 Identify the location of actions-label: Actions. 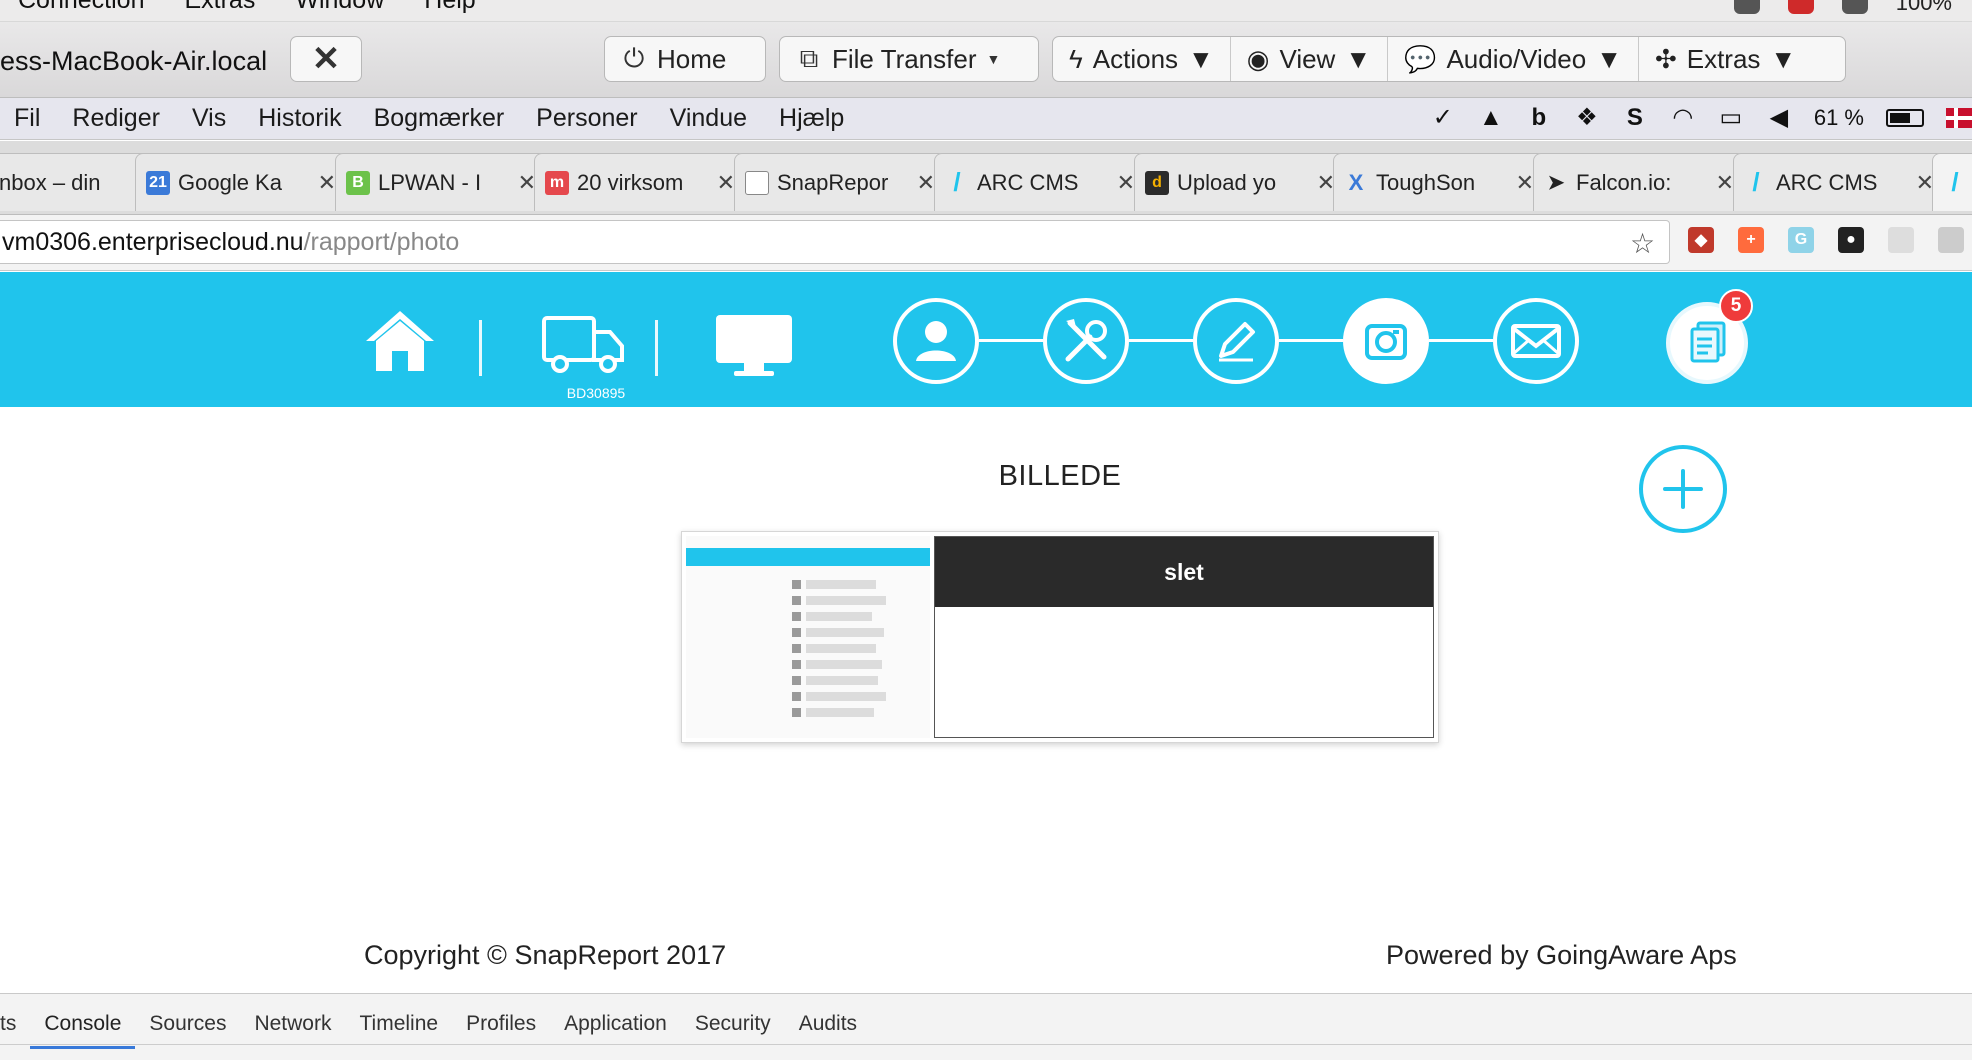
(1135, 58).